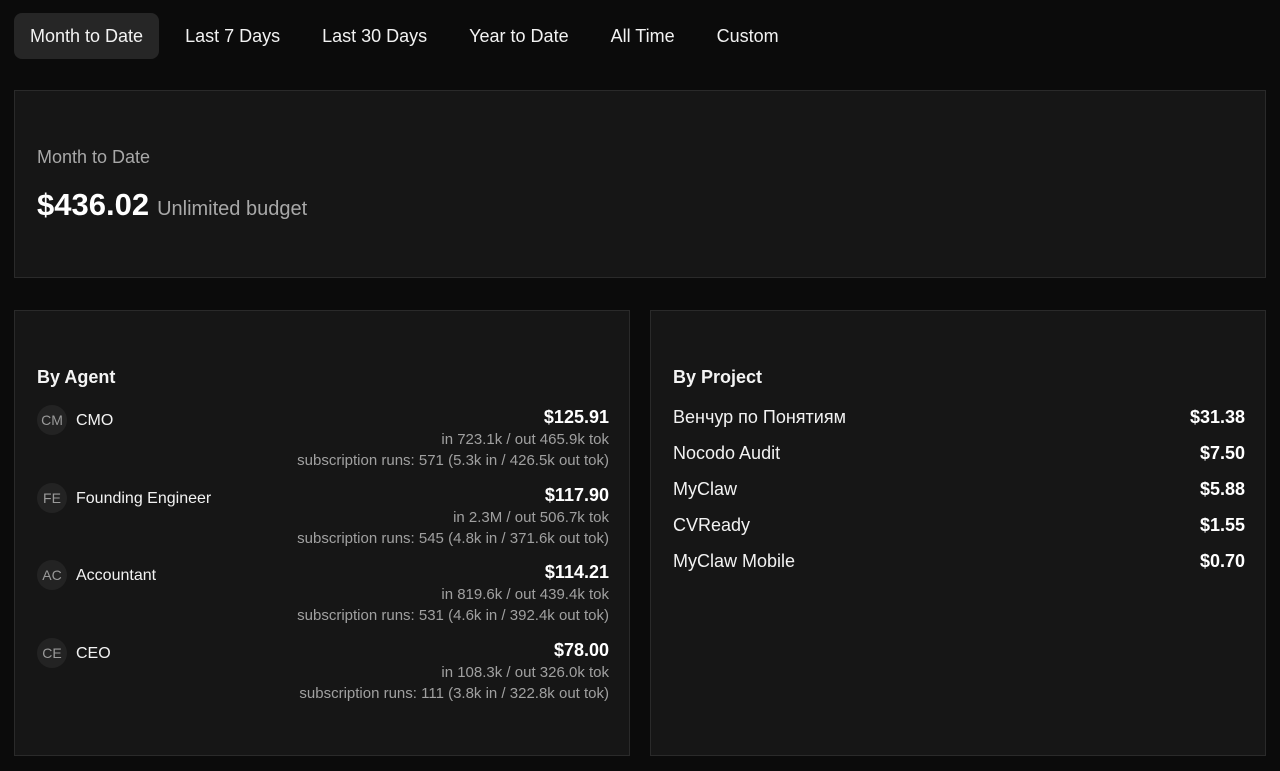 This screenshot has width=1280, height=771. What do you see at coordinates (705, 489) in the screenshot?
I see `project-name: MyClaw` at bounding box center [705, 489].